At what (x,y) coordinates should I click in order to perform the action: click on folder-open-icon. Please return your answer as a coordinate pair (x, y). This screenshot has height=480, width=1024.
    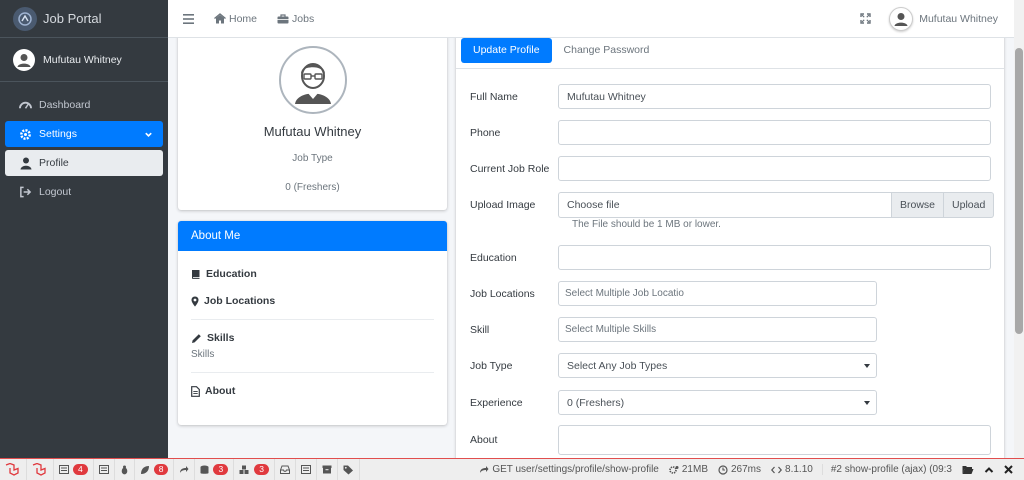
    Looking at the image, I should click on (968, 470).